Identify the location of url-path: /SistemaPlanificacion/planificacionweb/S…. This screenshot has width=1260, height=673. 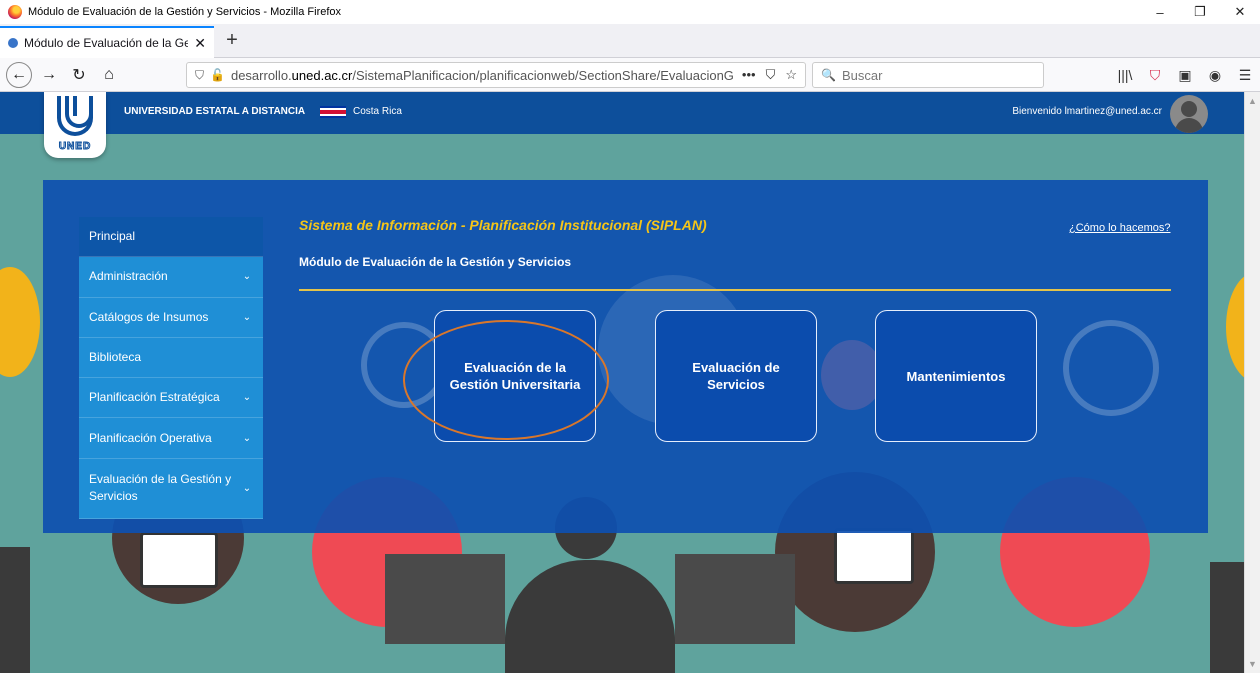
(543, 75).